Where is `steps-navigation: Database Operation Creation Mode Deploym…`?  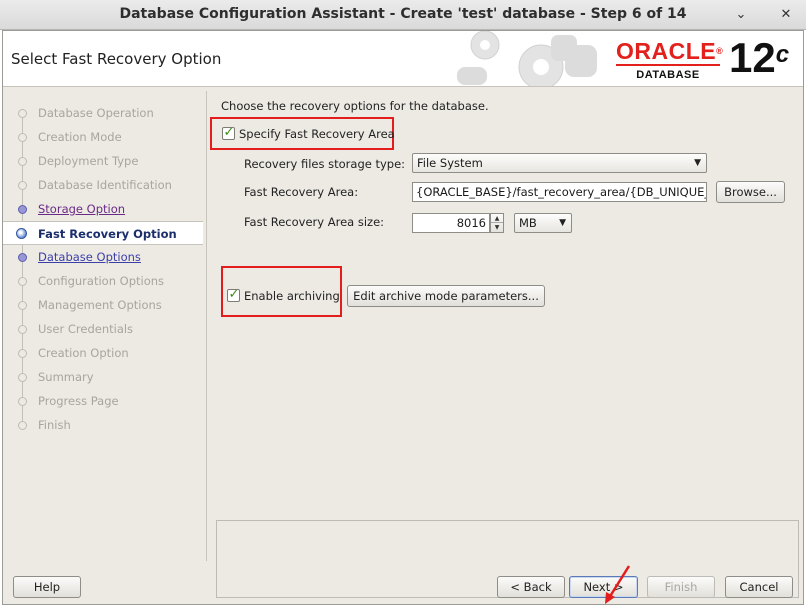
steps-navigation: Database Operation Creation Mode Deploym… is located at coordinates (103, 269).